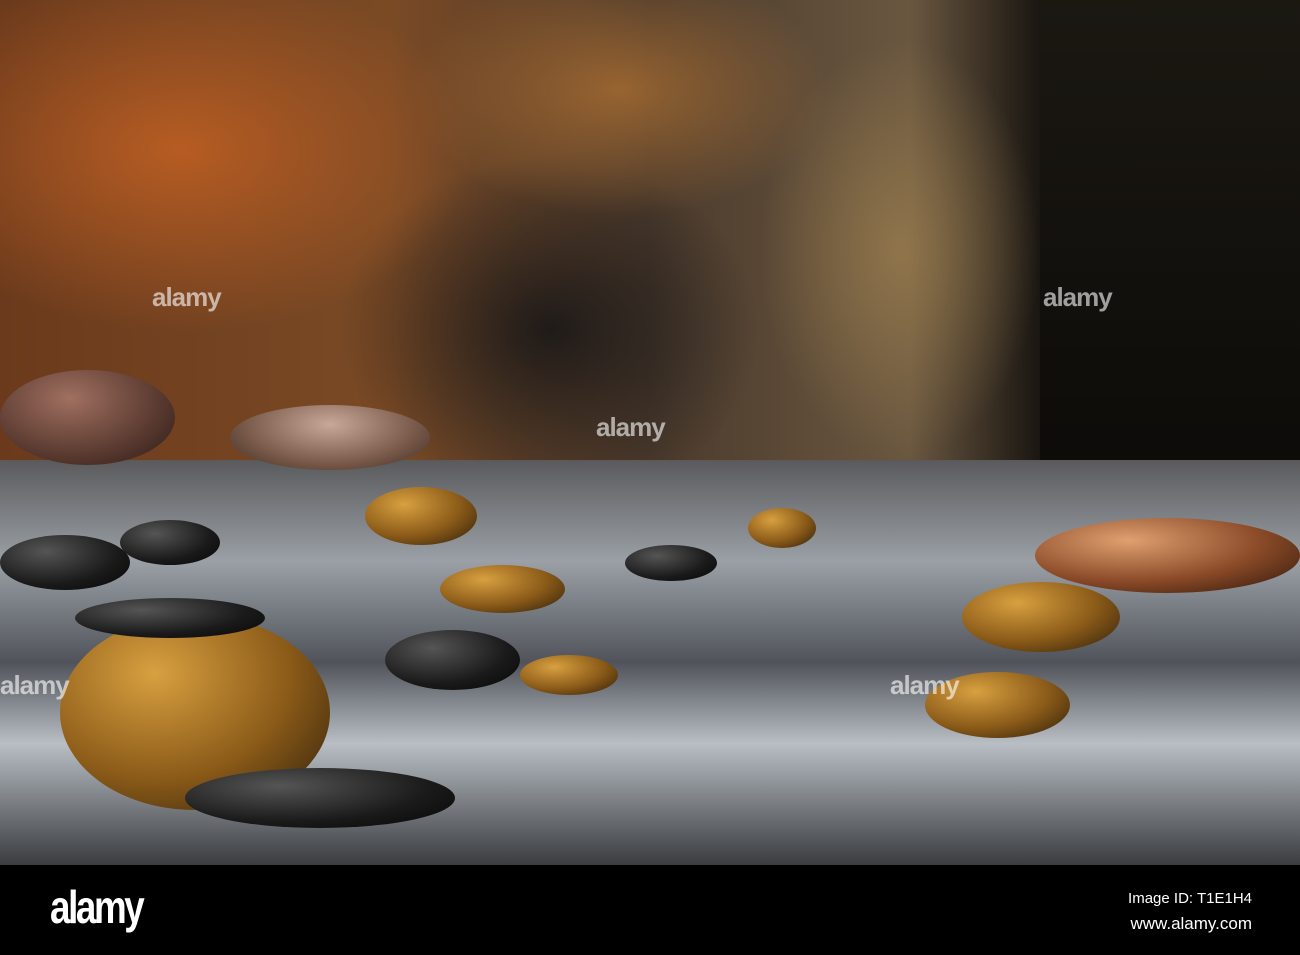 Image resolution: width=1300 pixels, height=955 pixels. I want to click on website-link: www.alamy.com, so click(1191, 924).